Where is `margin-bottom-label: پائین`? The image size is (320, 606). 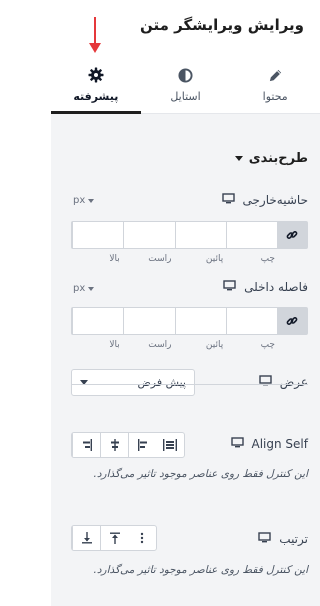
margin-bottom-label: پائین is located at coordinates (214, 259).